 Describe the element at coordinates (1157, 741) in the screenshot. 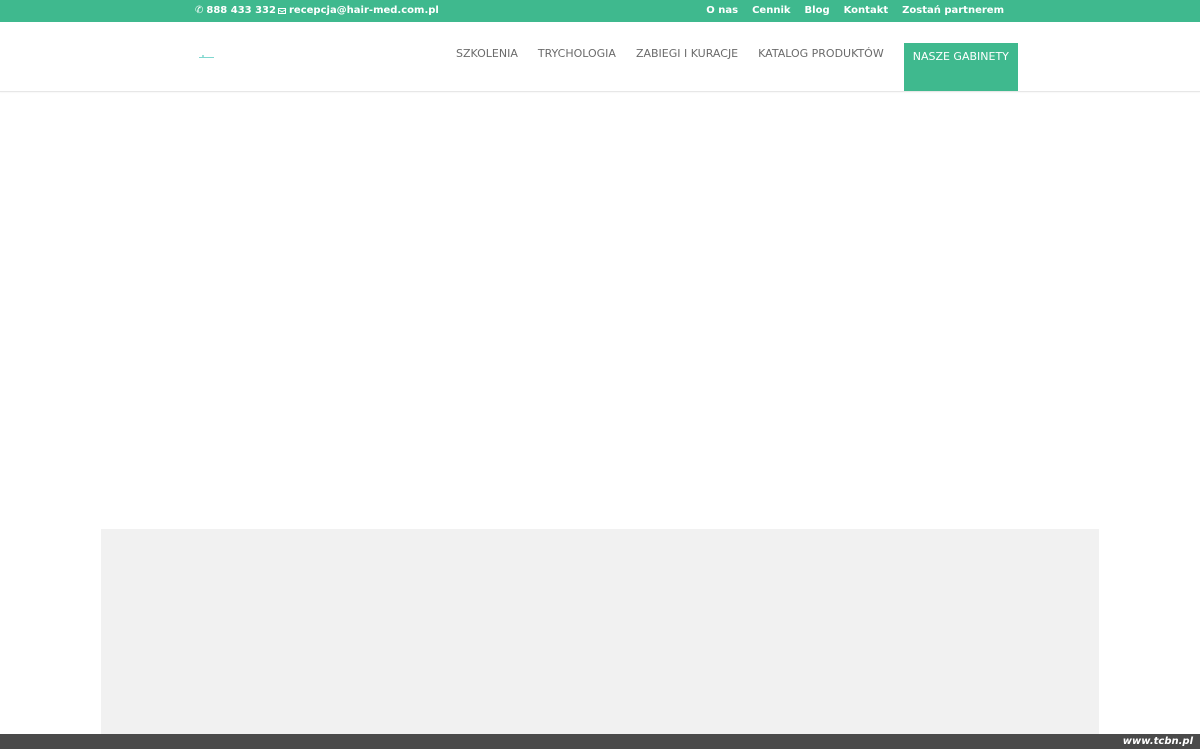

I see `watermark-text: www.tcbn.pl` at that location.